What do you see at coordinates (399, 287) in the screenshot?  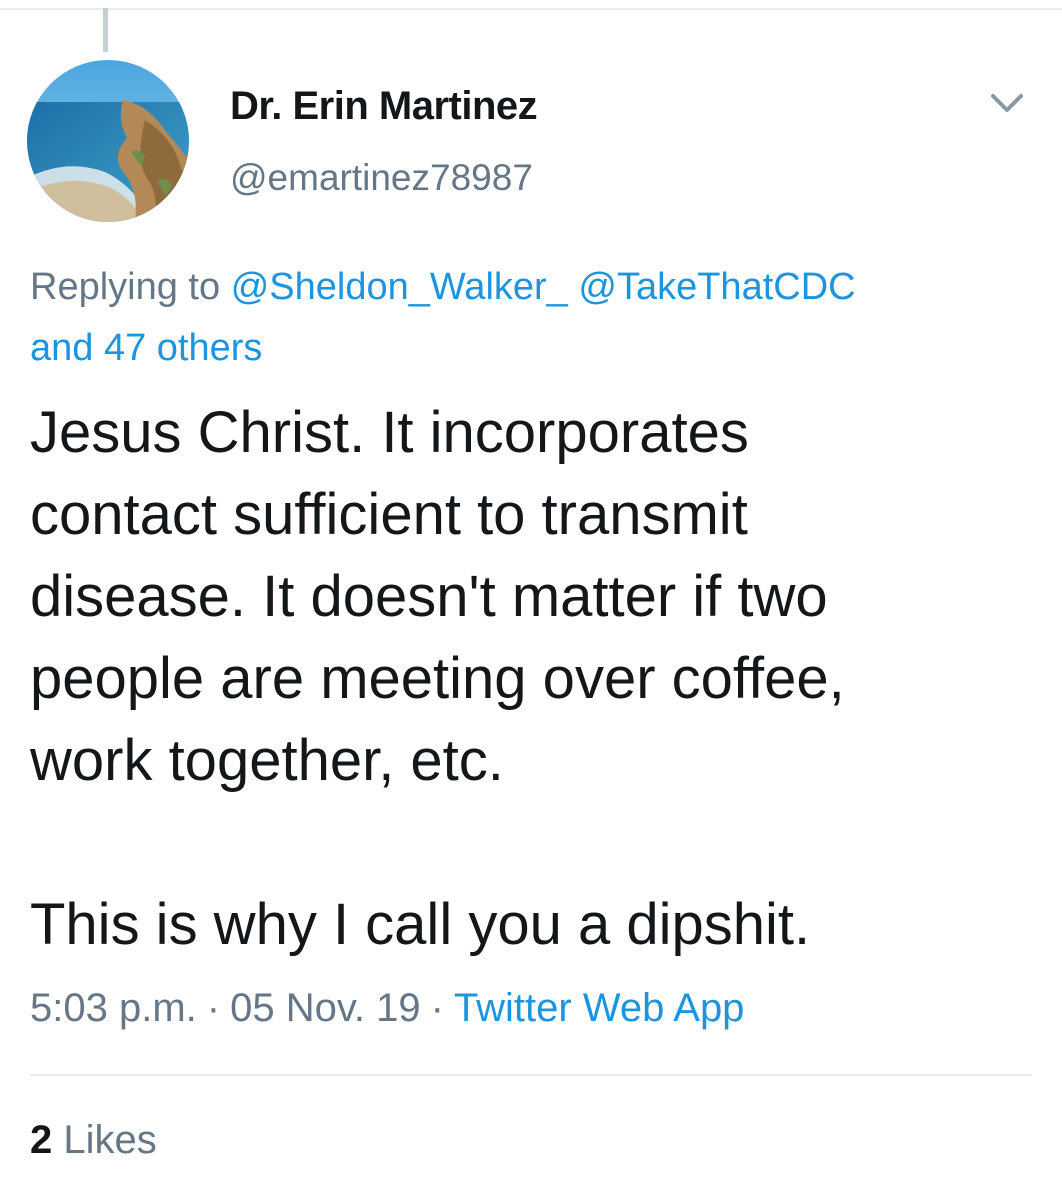 I see `mention-link: @Sheldon_Walker_` at bounding box center [399, 287].